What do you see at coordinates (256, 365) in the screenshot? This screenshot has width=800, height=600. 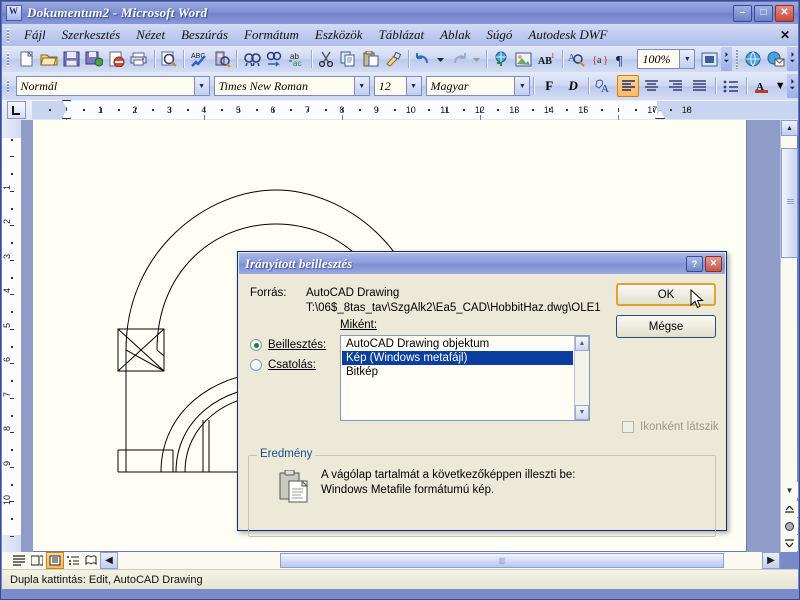 I see `link-radio` at bounding box center [256, 365].